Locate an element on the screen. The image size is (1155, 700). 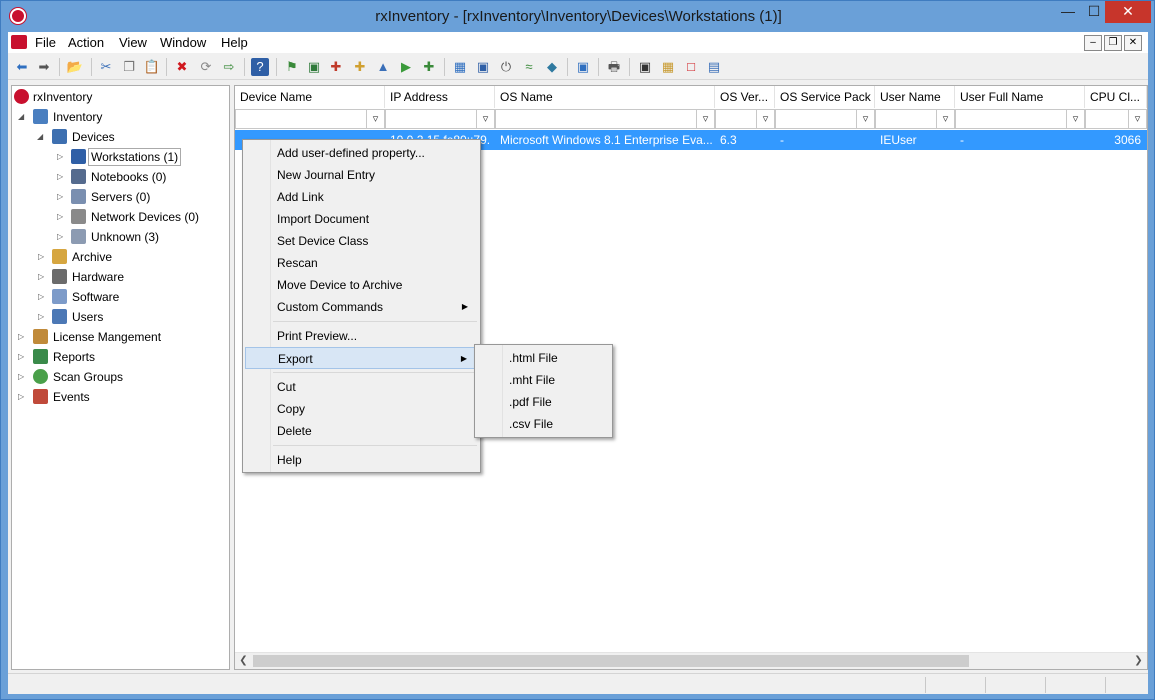
menu-item-move-to-archive: Move Device to Archive is located at coordinates (361, 285).